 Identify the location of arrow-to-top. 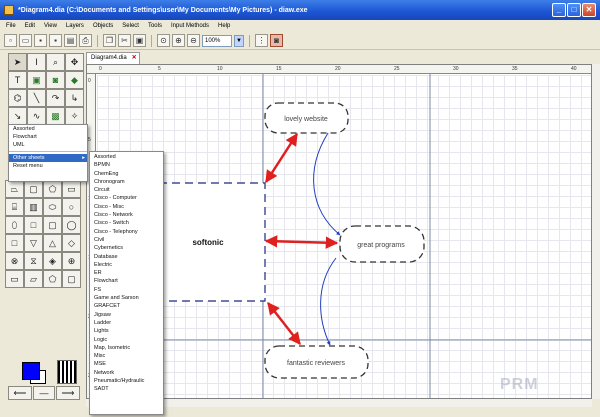
(281, 158).